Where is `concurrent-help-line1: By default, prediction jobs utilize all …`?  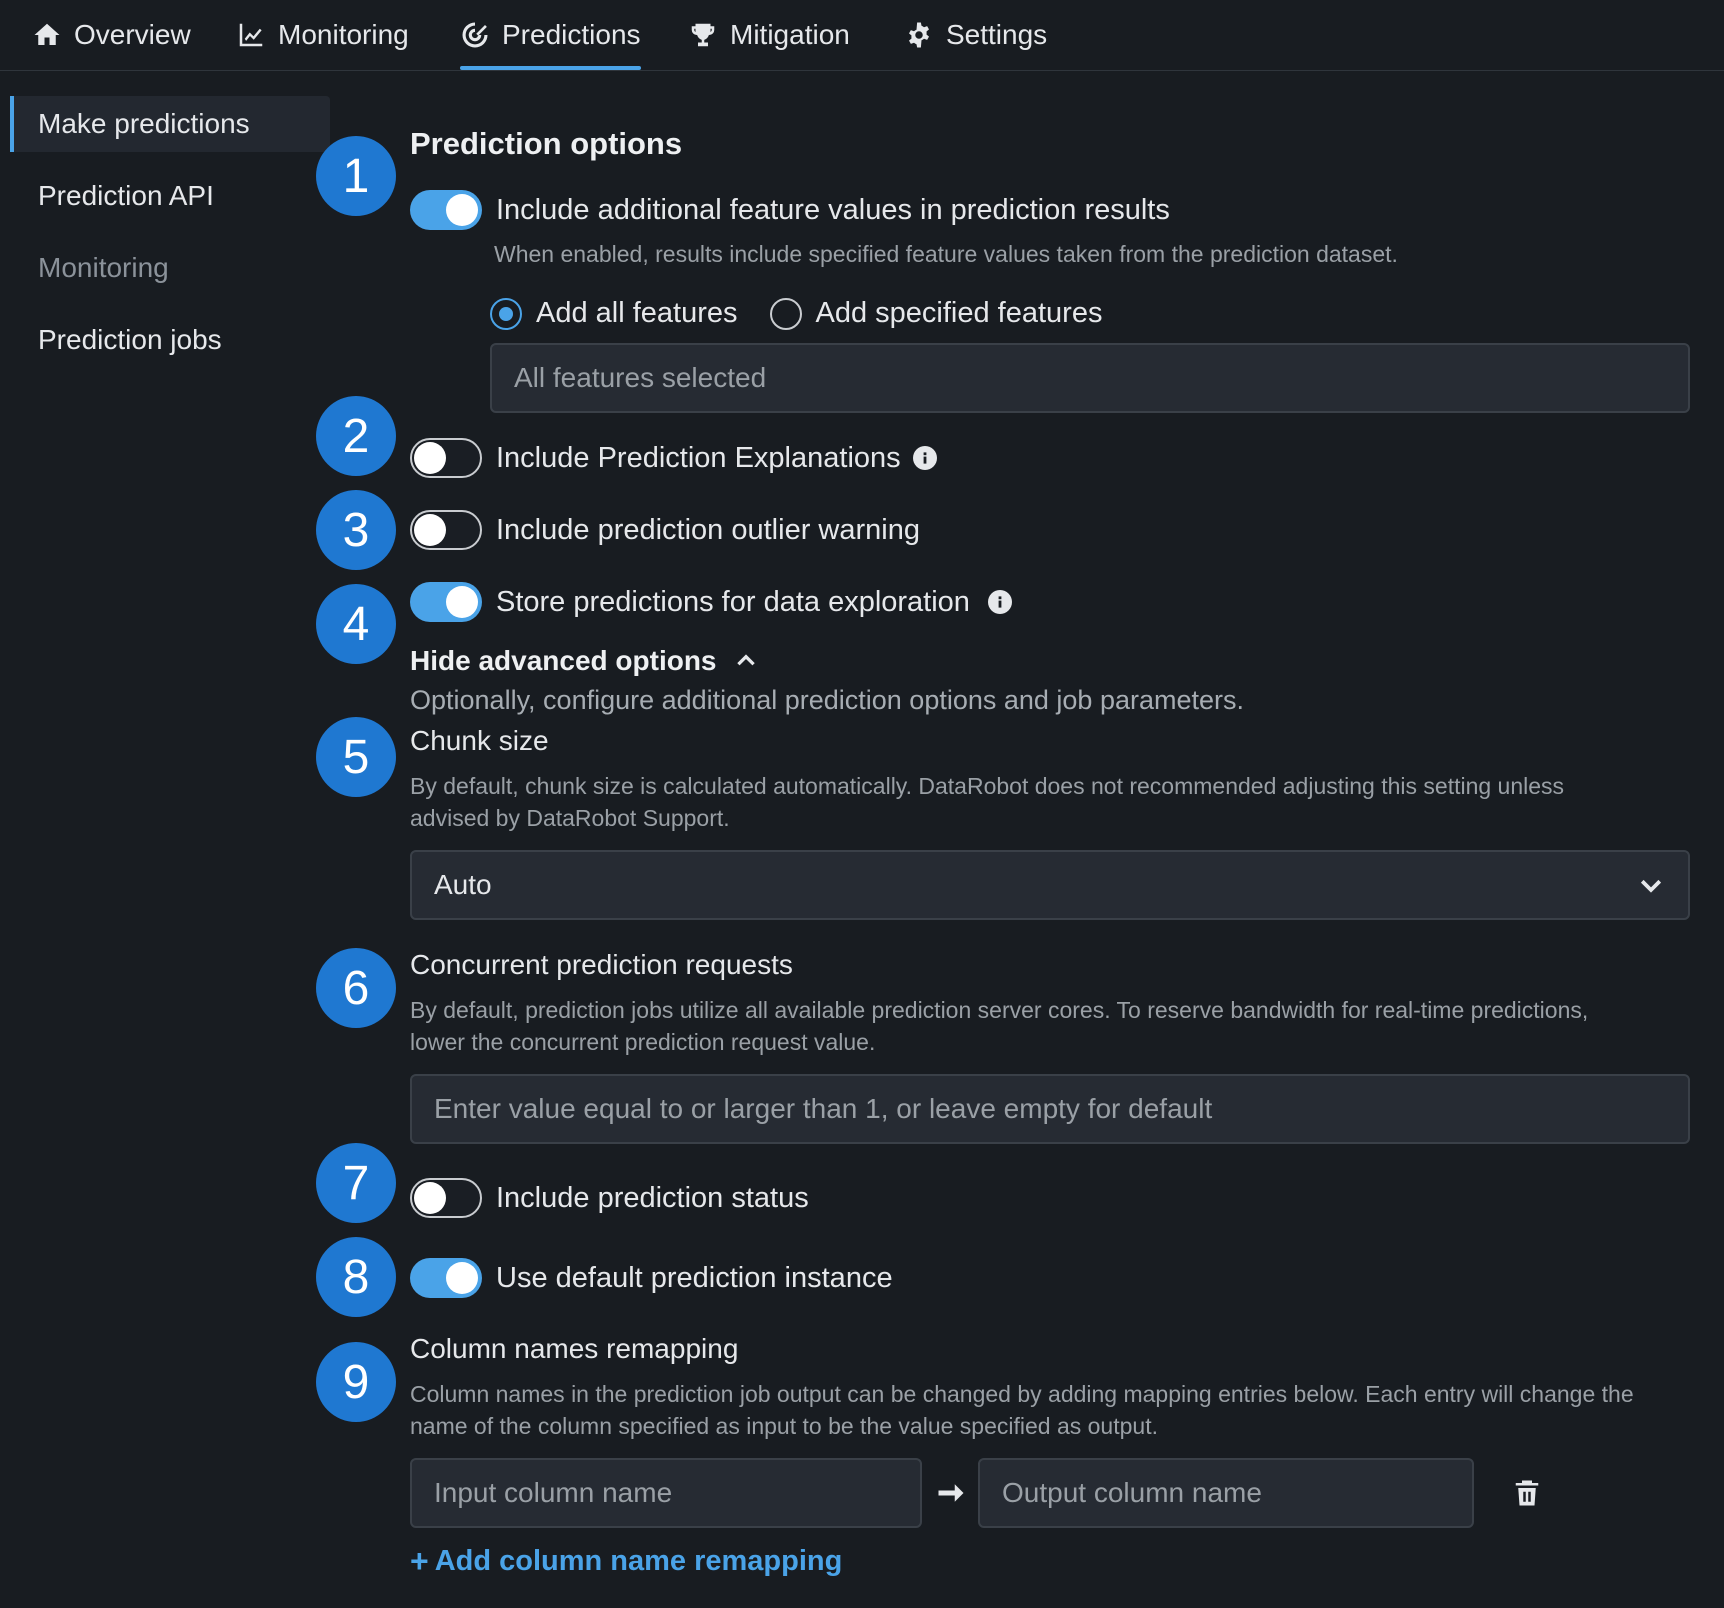
concurrent-help-line1: By default, prediction jobs utilize all … is located at coordinates (999, 1010).